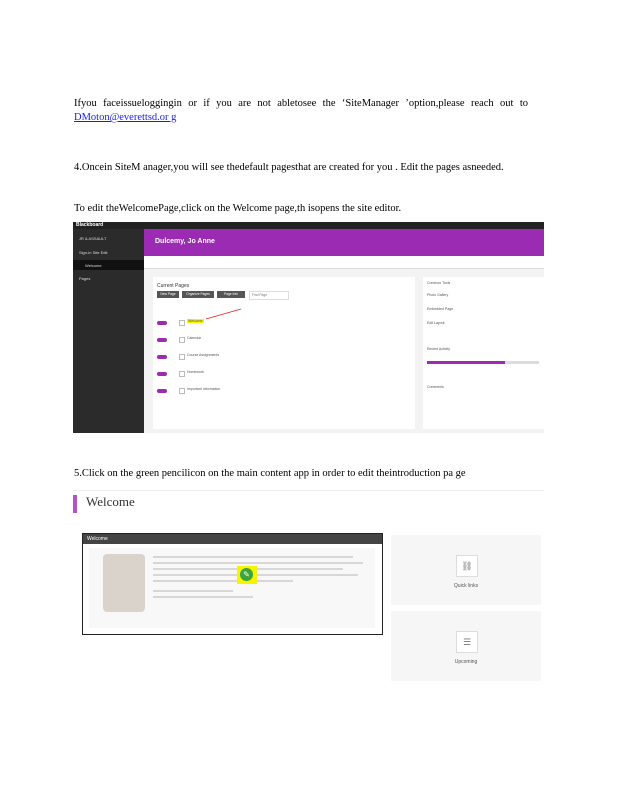  Describe the element at coordinates (110, 501) in the screenshot. I see `page-title: Welcome` at that location.